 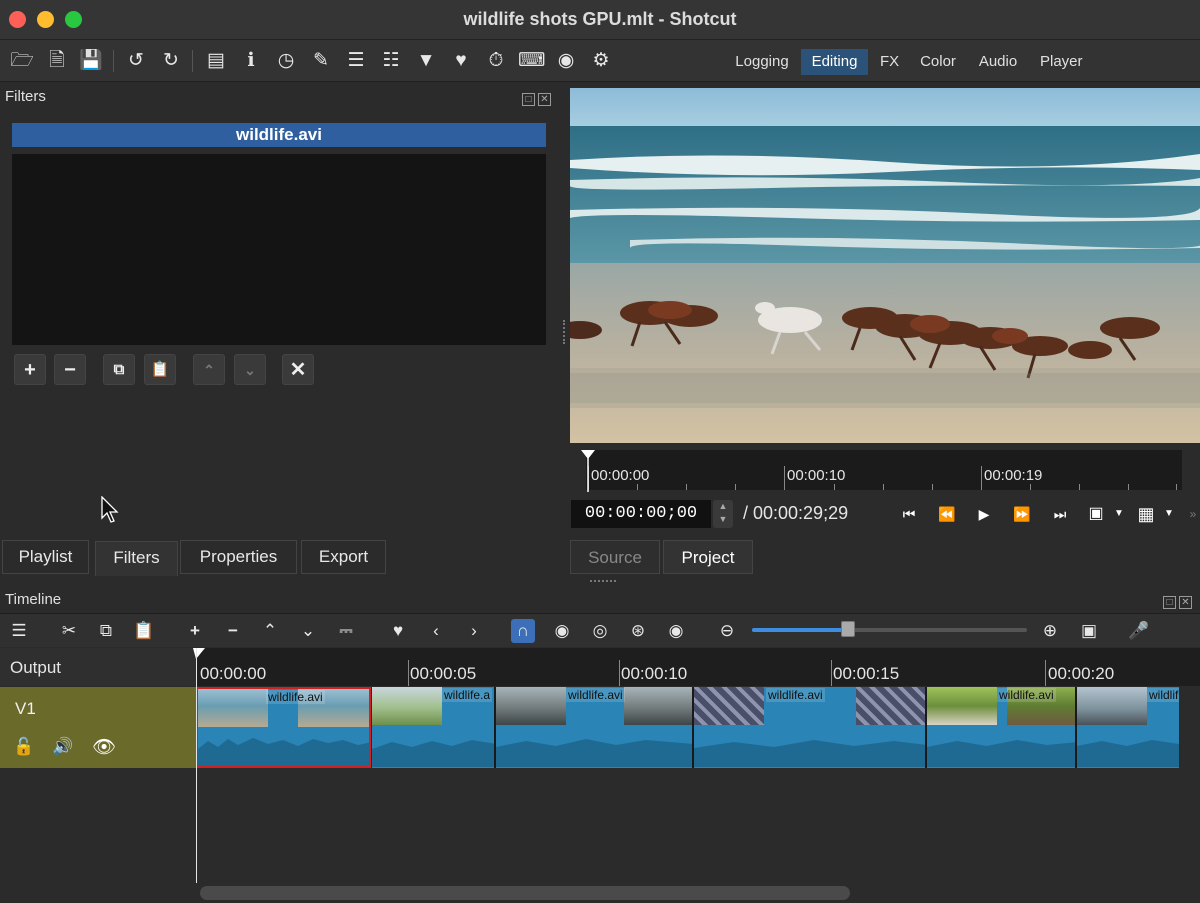 What do you see at coordinates (909, 514) in the screenshot?
I see `skip-to-start-icon: ⏮` at bounding box center [909, 514].